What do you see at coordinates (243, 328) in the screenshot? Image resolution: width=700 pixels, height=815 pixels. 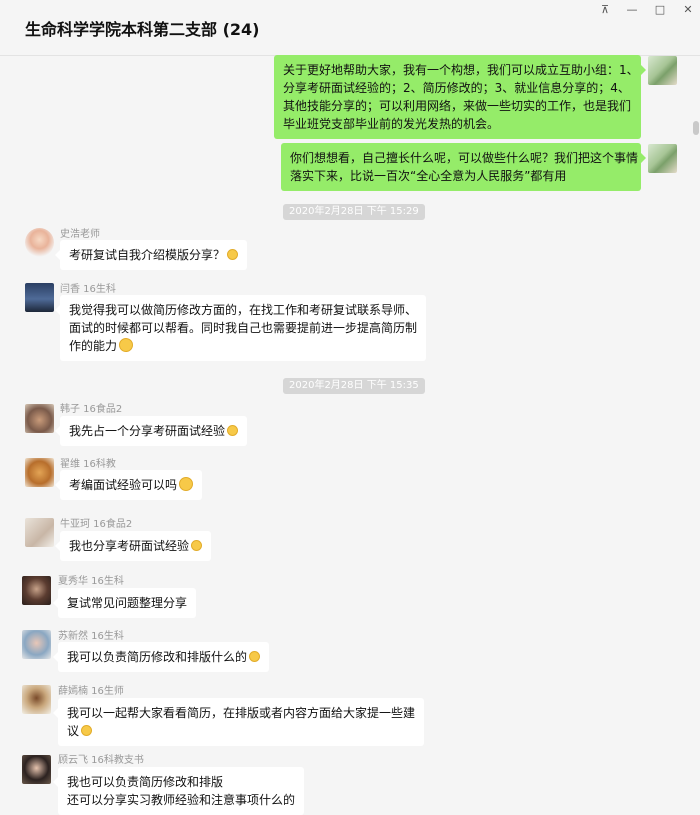 I see `message-text-line: 面试的时候都可以帮看。同时我自己也需要提前进一步提高简历制` at bounding box center [243, 328].